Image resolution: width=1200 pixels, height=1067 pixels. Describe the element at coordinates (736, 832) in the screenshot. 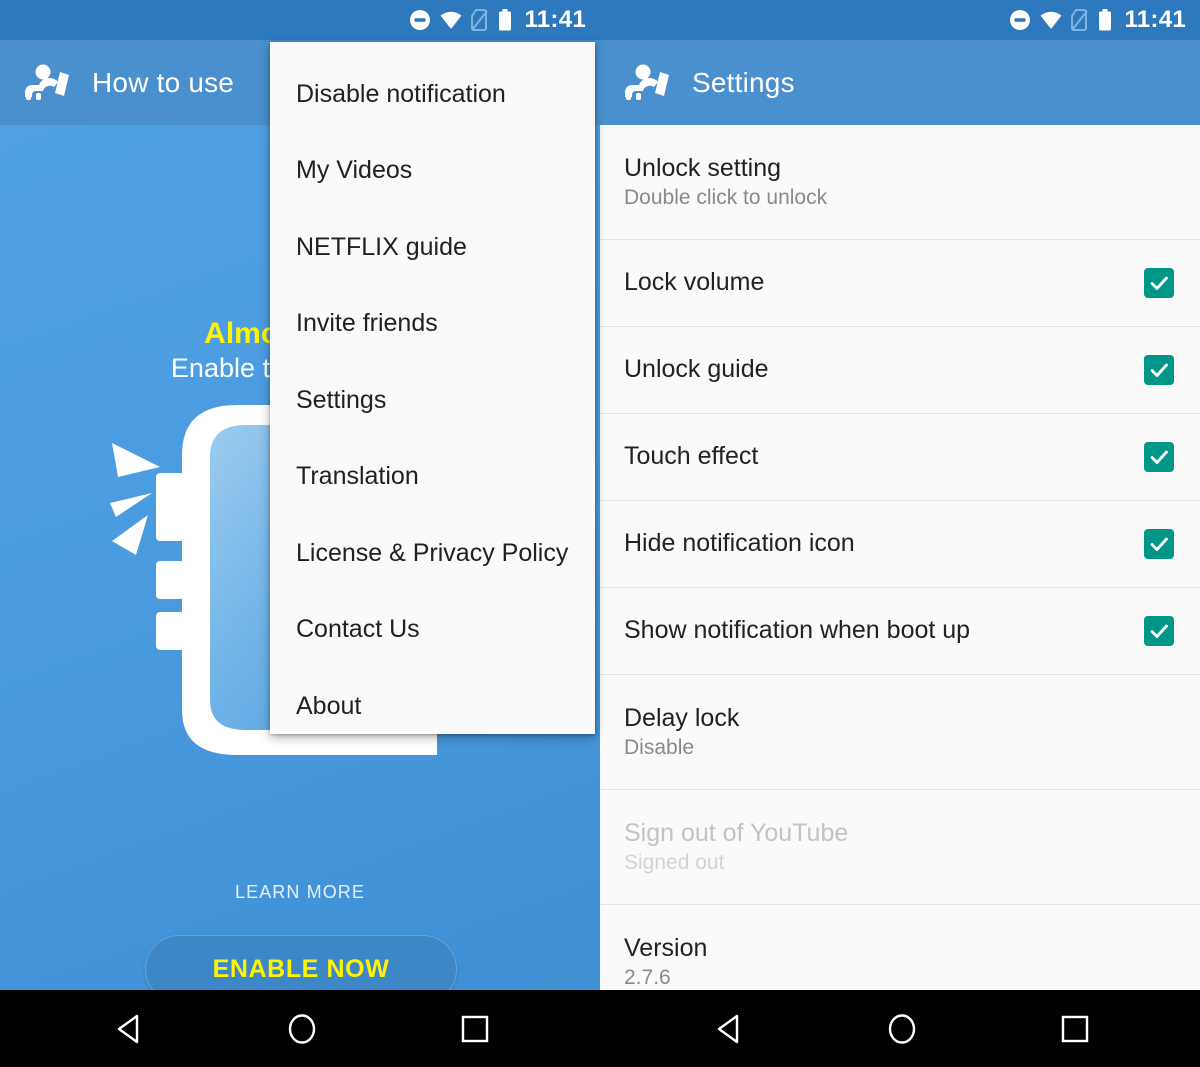

I see `settings-row-title: Sign out of YouTube` at that location.